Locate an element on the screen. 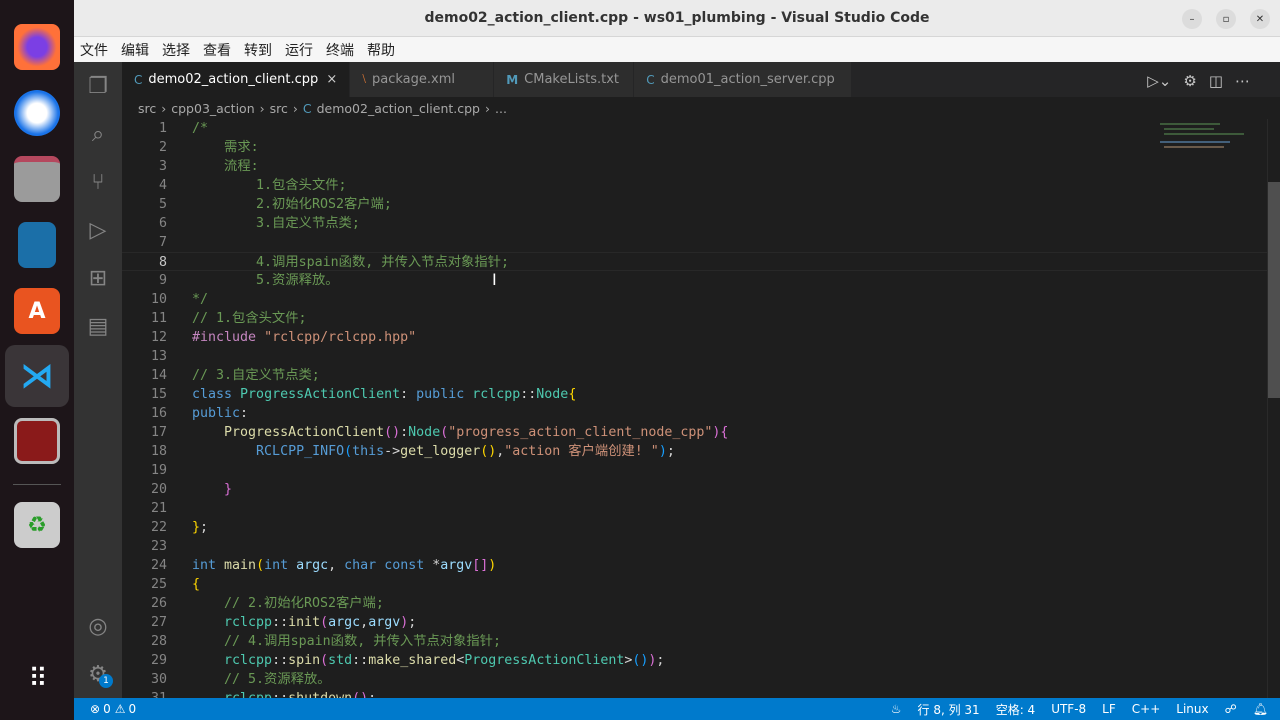  code-line: 27 rclcpp::init(argc,argv); is located at coordinates (694, 622).